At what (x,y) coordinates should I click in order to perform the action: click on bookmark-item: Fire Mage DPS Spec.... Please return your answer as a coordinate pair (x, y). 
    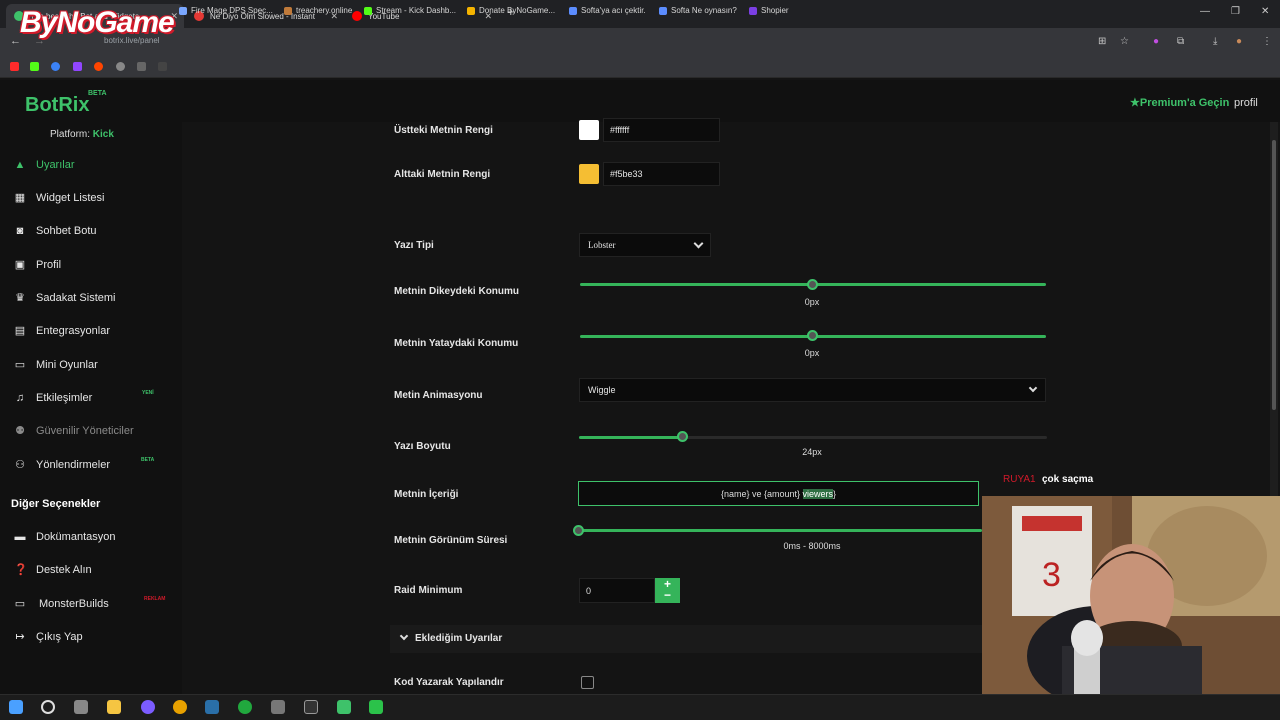
    Looking at the image, I should click on (226, 10).